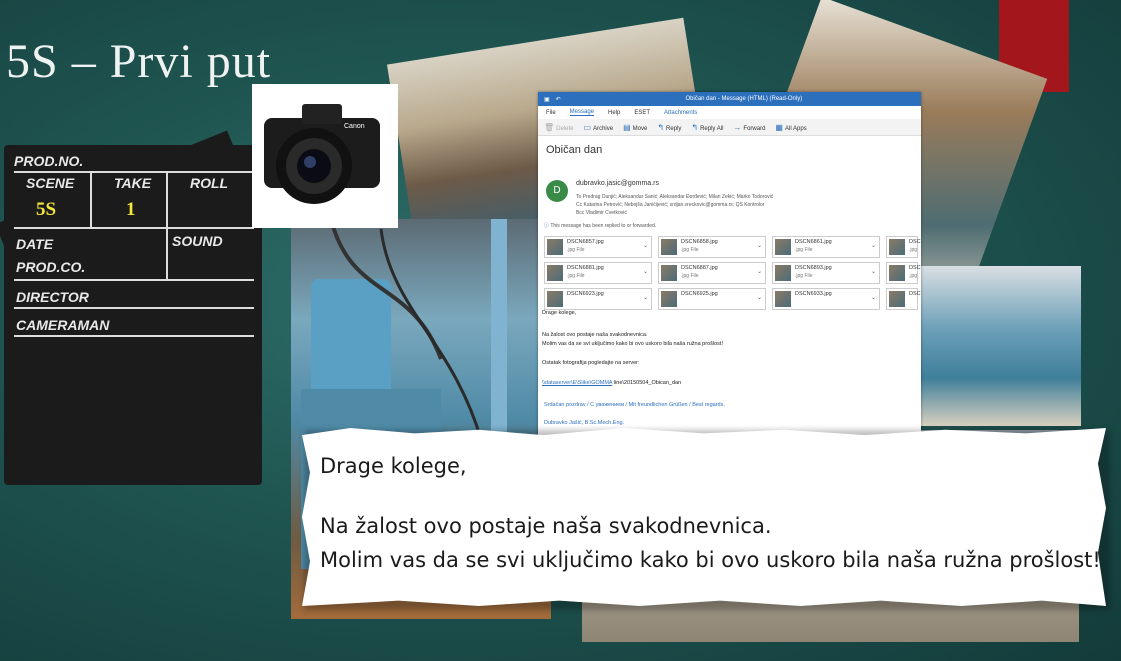  Describe the element at coordinates (547, 99) in the screenshot. I see `save-icon: ▣` at that location.